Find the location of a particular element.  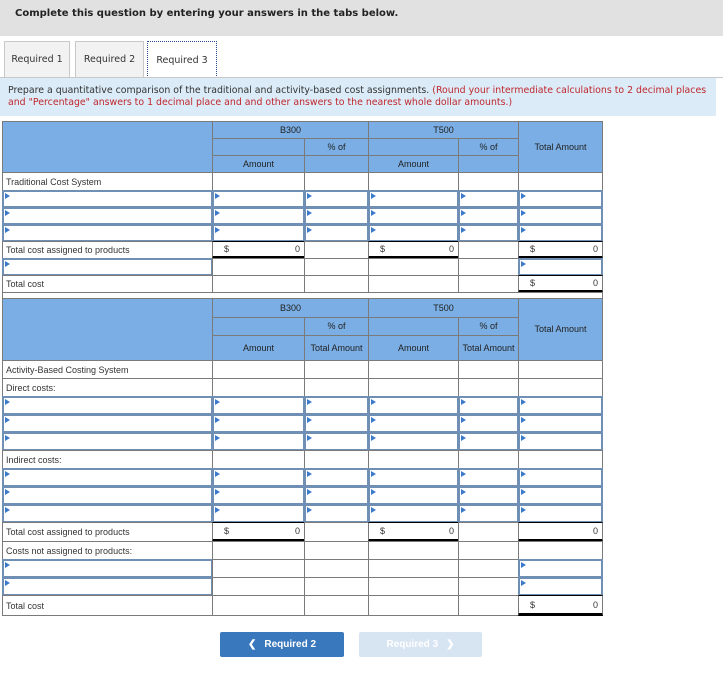

traditional-title: Traditional Cost System is located at coordinates (107, 181).